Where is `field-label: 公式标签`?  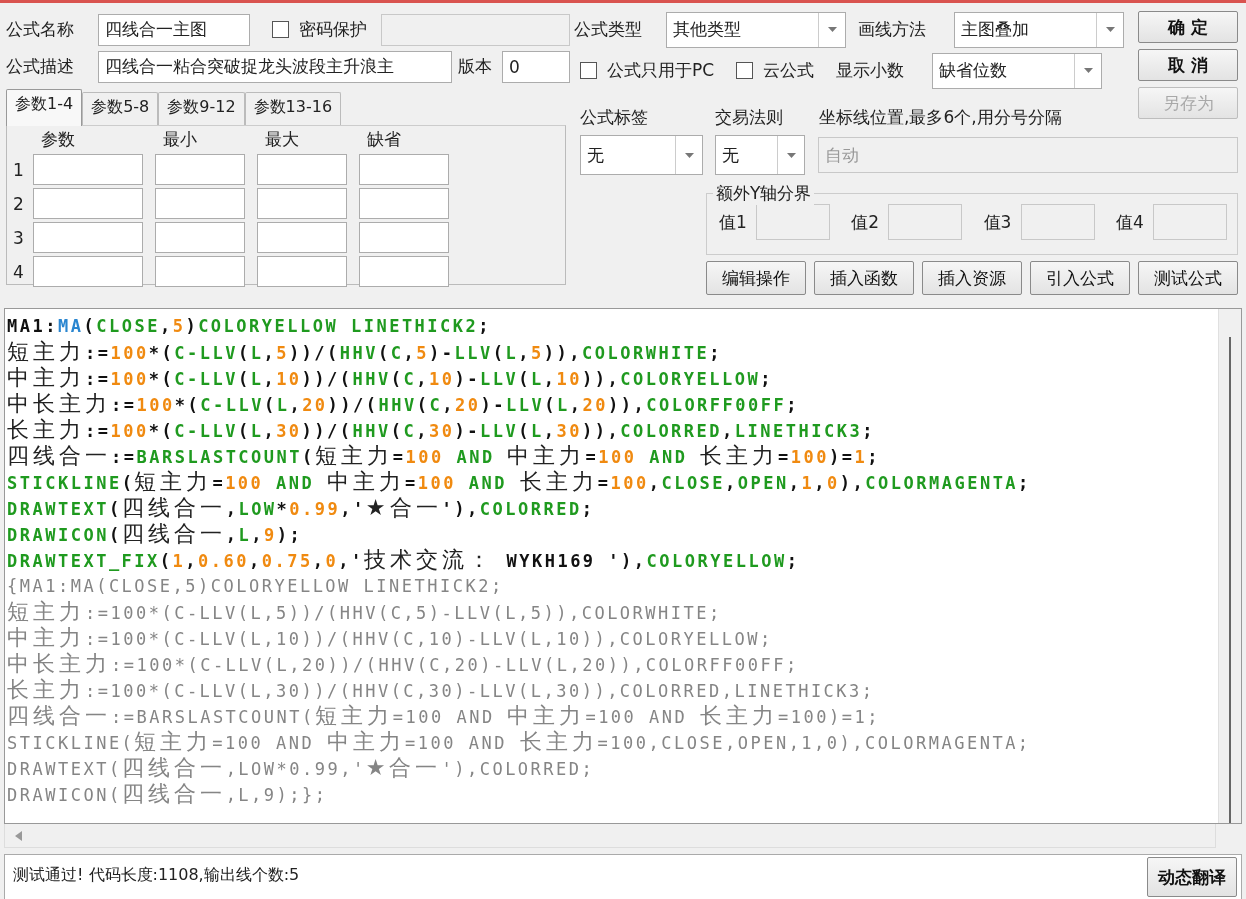 field-label: 公式标签 is located at coordinates (614, 117).